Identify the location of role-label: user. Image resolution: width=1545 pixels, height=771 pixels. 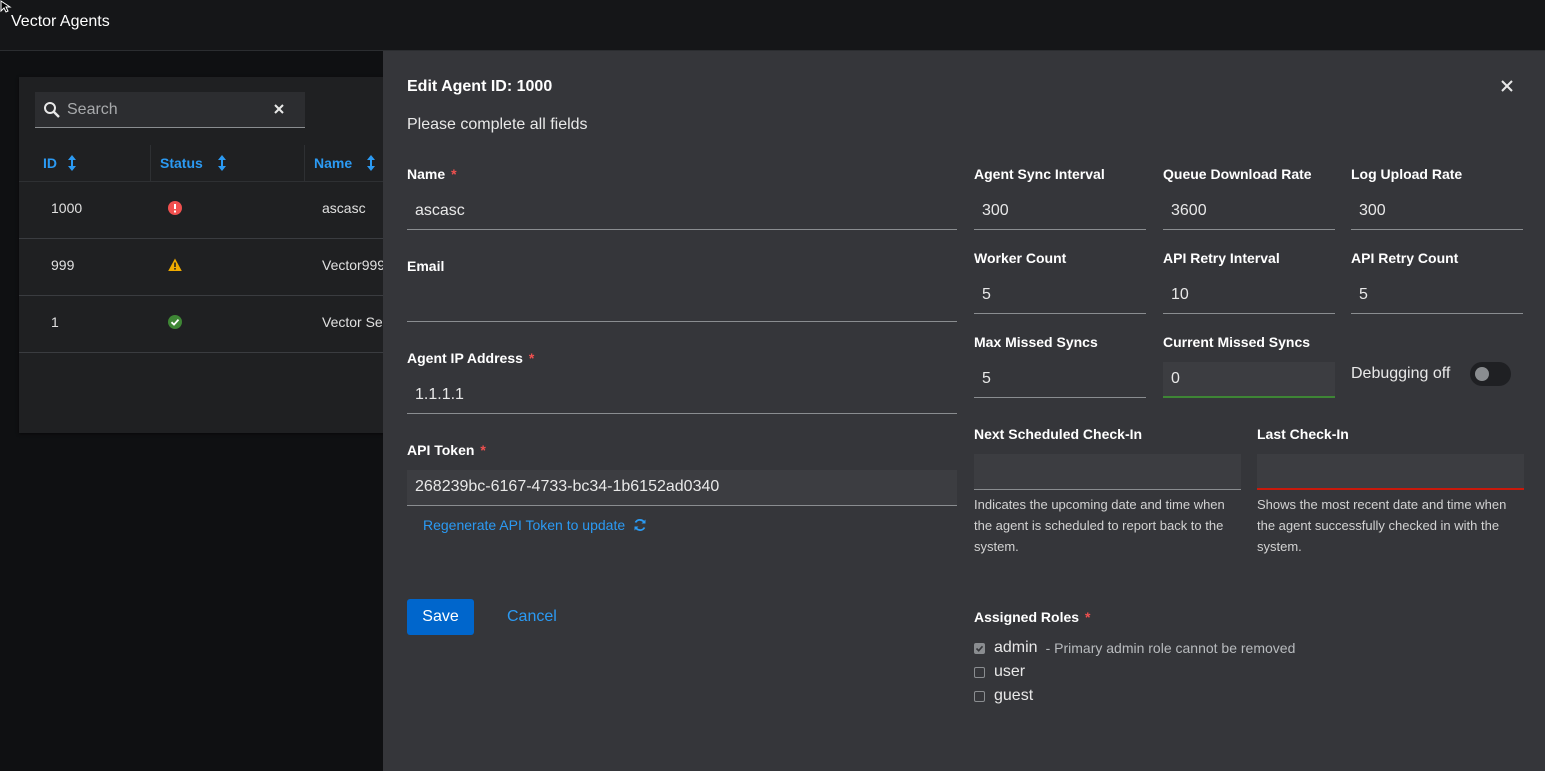
(1010, 671).